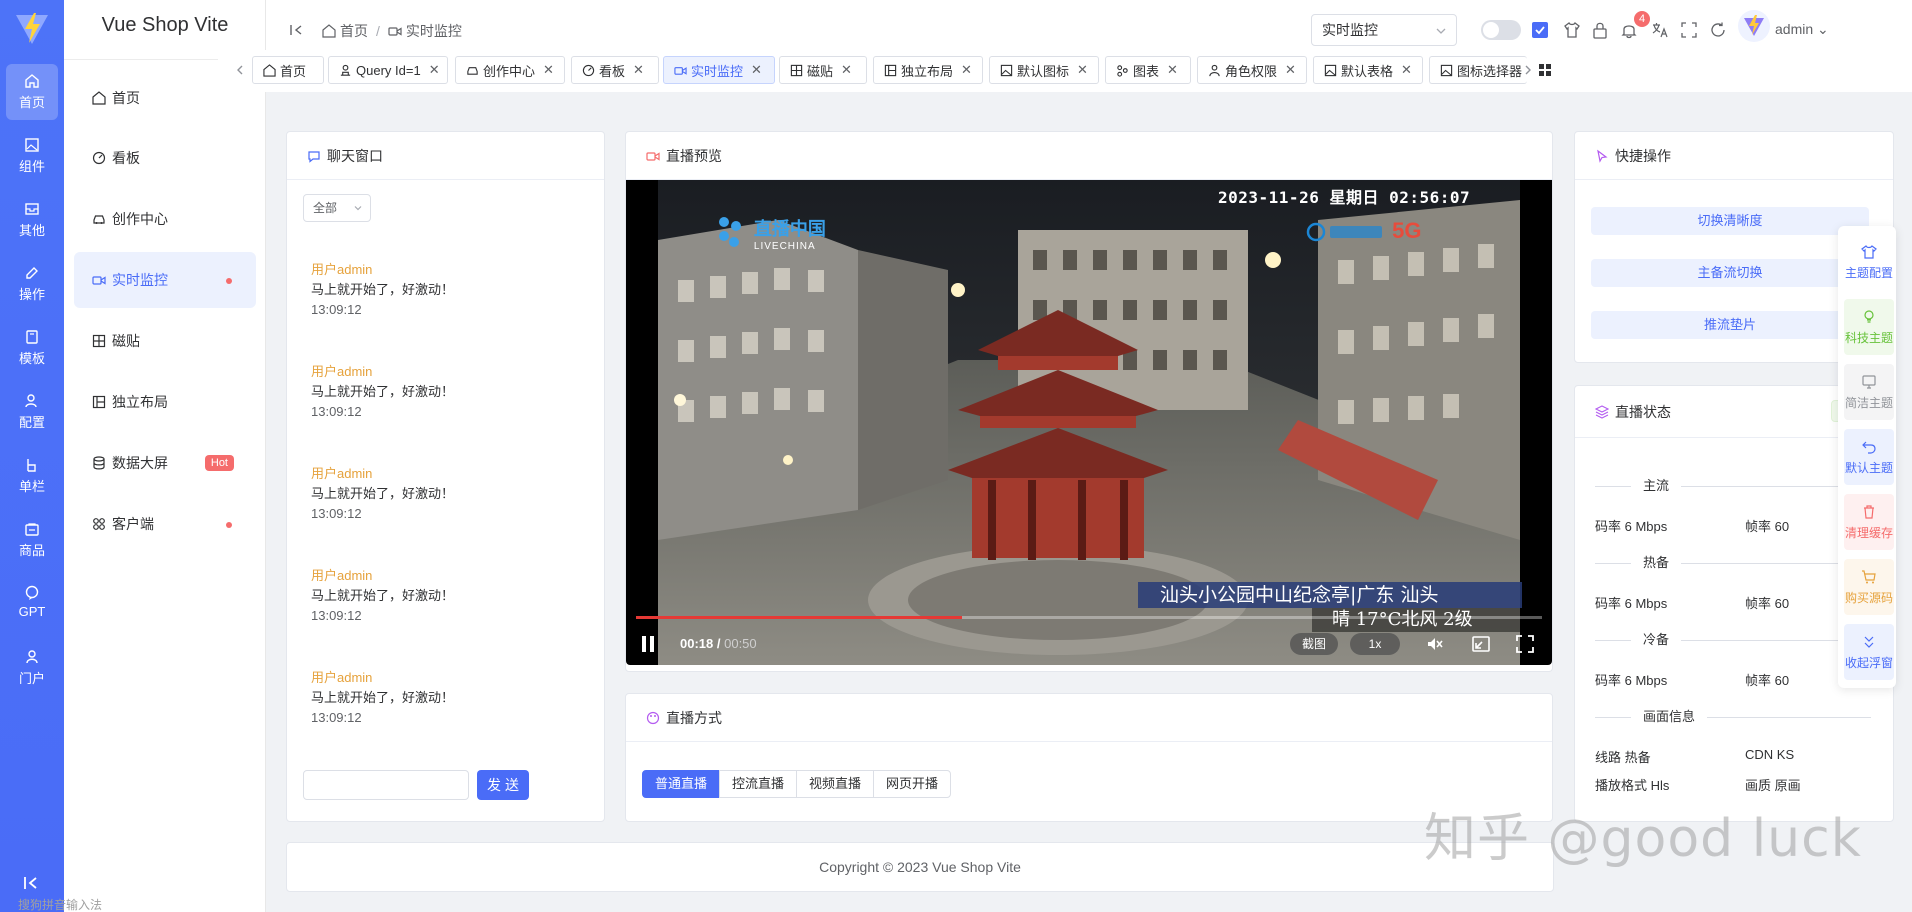  What do you see at coordinates (32, 540) in the screenshot?
I see `rail-item-goods: 商品` at bounding box center [32, 540].